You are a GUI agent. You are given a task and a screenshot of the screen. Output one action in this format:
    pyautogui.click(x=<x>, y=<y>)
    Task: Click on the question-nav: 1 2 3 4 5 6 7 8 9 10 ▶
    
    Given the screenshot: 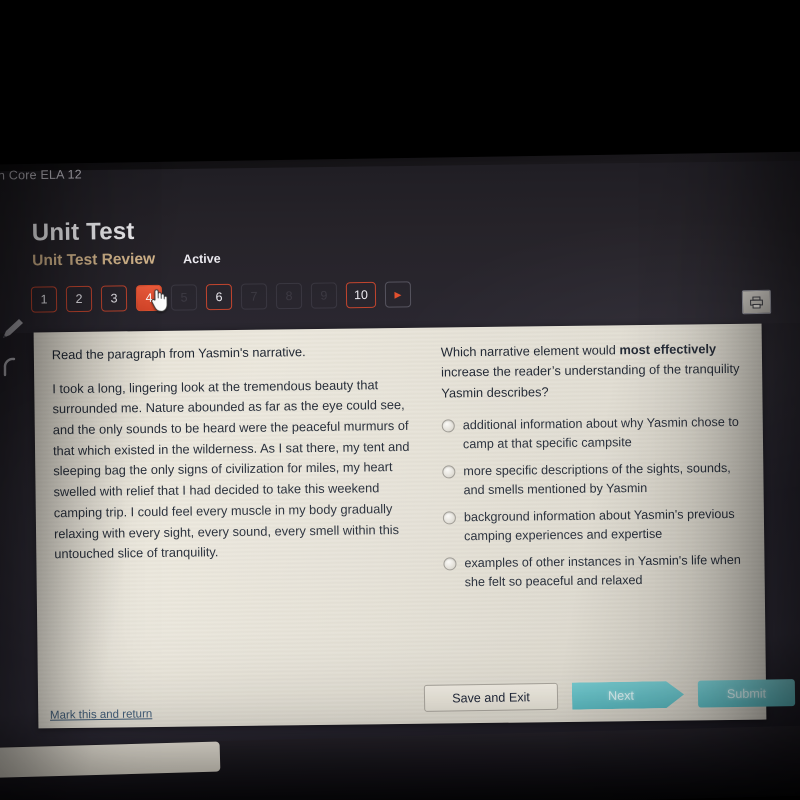 What is the action you would take?
    pyautogui.click(x=221, y=297)
    